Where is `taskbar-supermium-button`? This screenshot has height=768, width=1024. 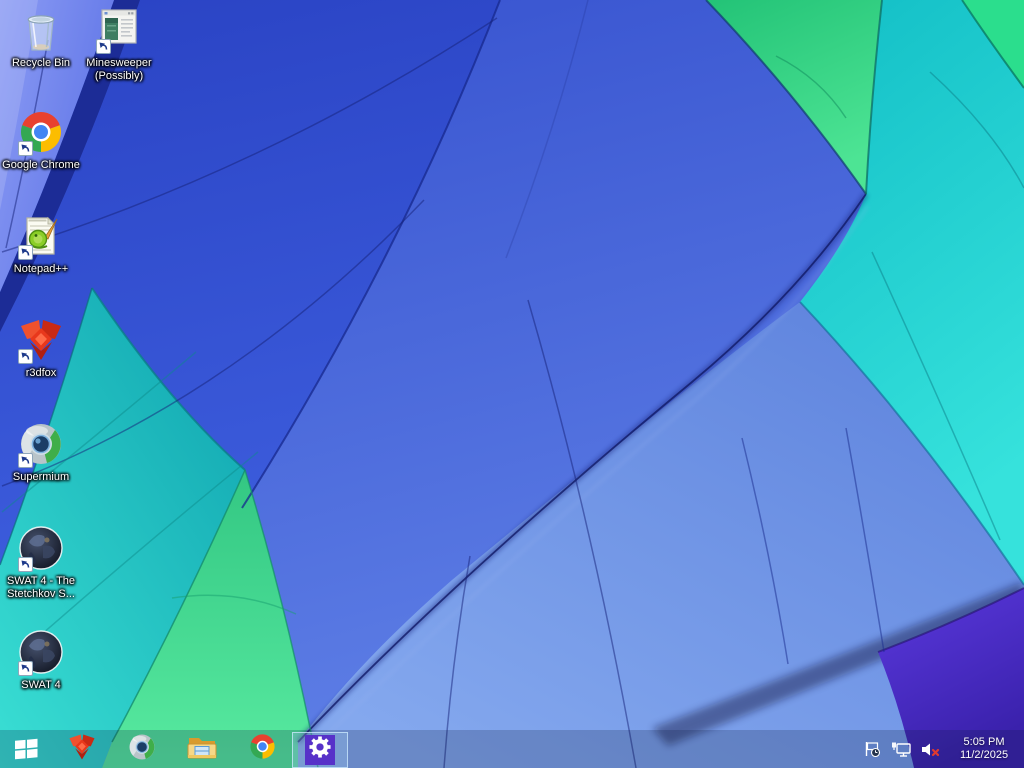 taskbar-supermium-button is located at coordinates (142, 749).